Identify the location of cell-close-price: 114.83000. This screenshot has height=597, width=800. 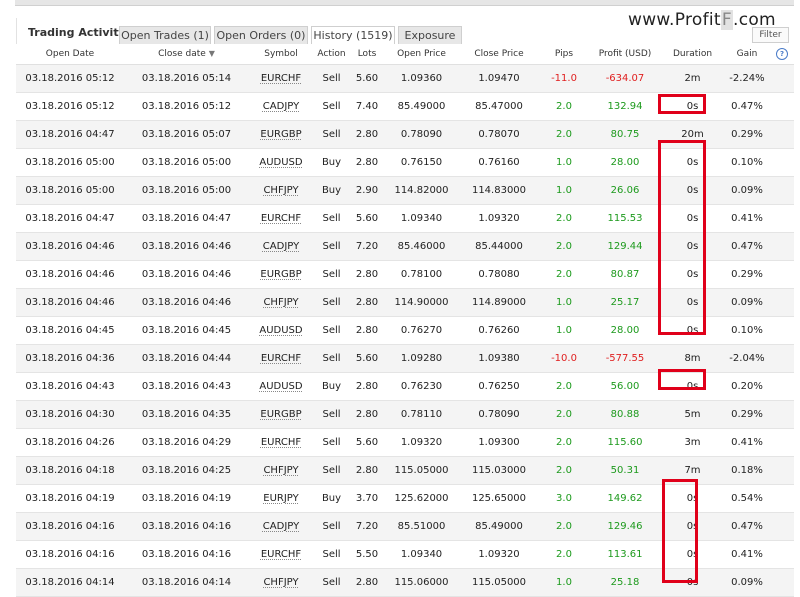
(499, 190).